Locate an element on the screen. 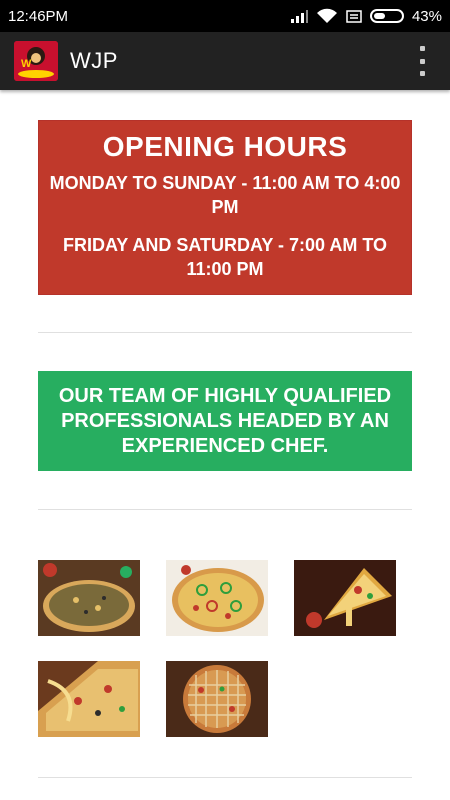 The height and width of the screenshot is (800, 450). status-bar: 12:46PM 43% is located at coordinates (225, 16).